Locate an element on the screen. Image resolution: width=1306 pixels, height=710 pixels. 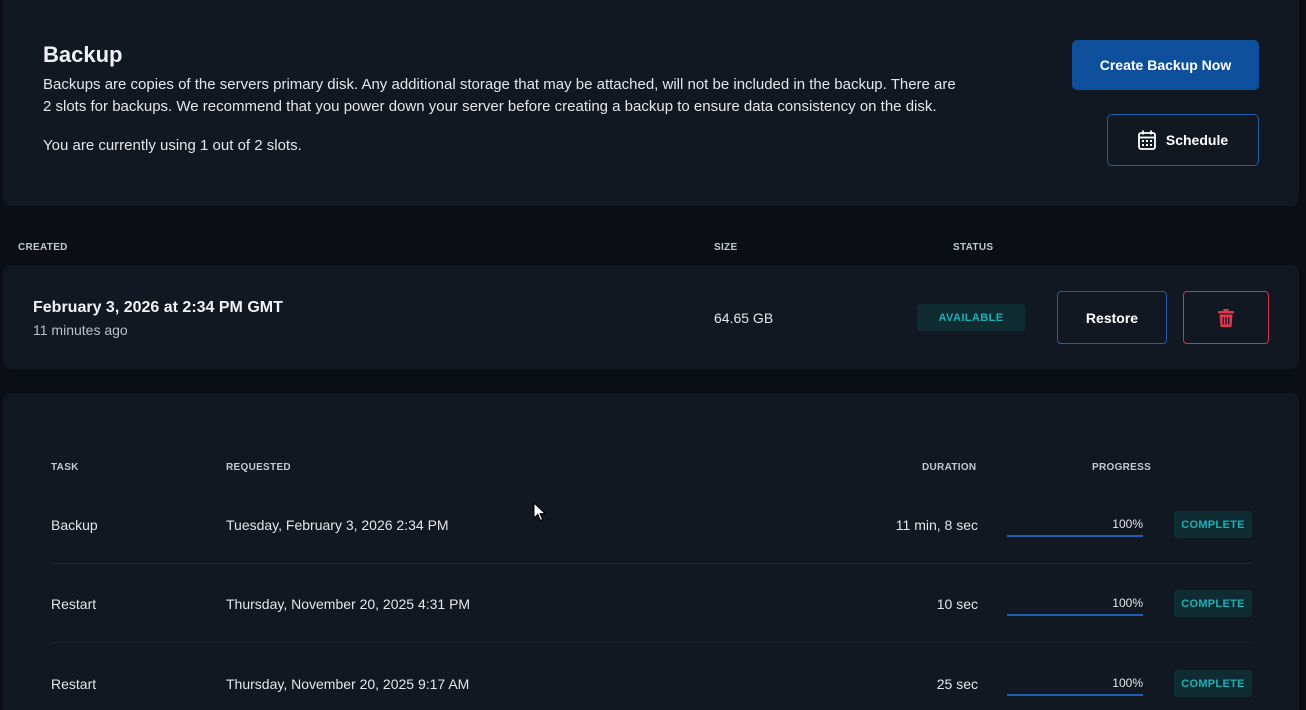
restore-label: Restore is located at coordinates (1112, 317).